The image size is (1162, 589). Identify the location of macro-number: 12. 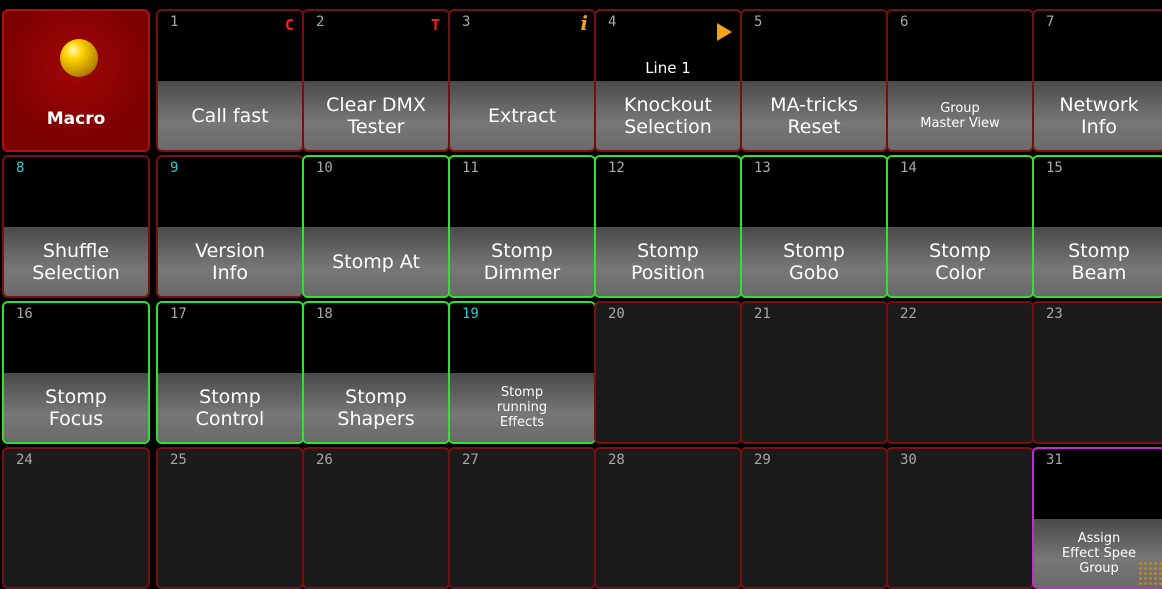
(616, 168).